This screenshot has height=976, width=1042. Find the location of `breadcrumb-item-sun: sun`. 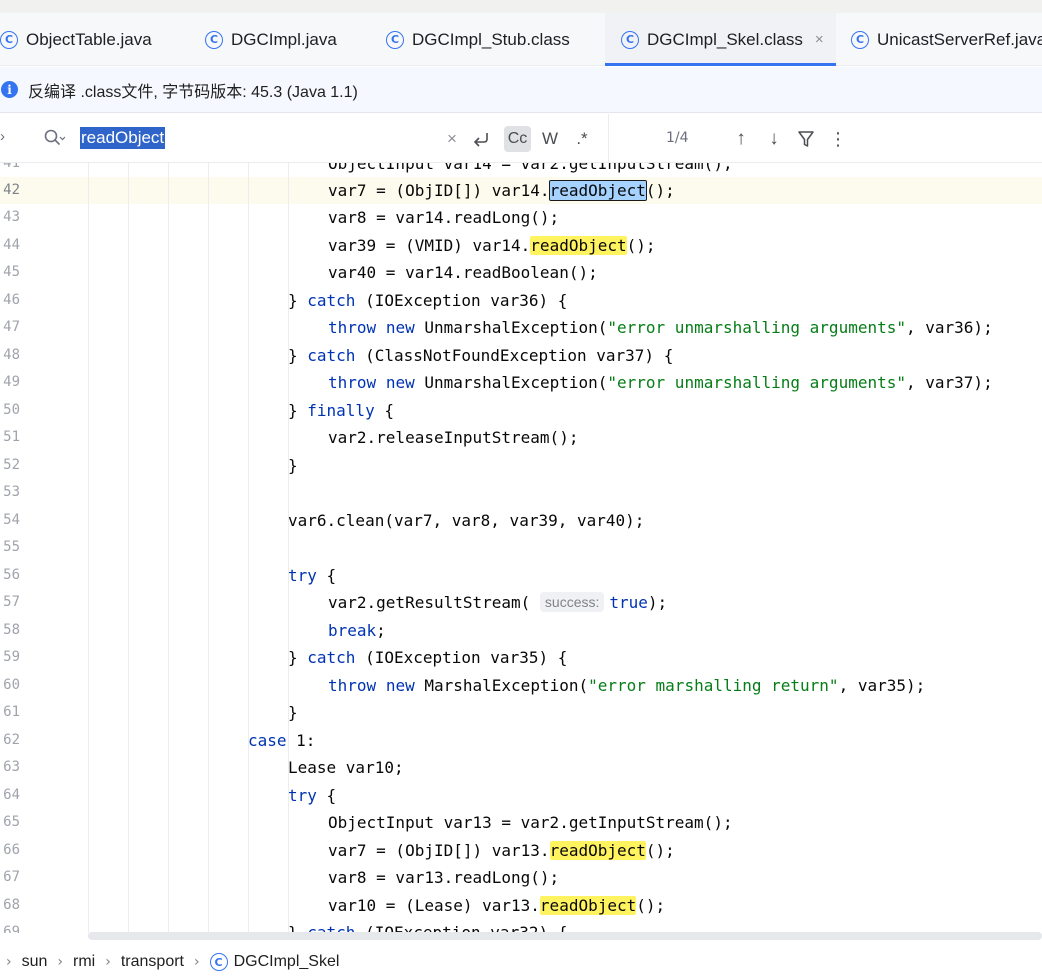

breadcrumb-item-sun: sun is located at coordinates (35, 962).